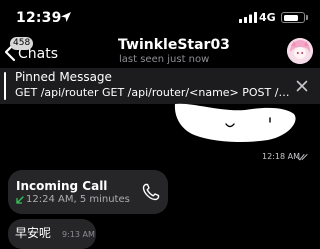 The image size is (320, 249). Describe the element at coordinates (235, 121) in the screenshot. I see `sticker-image` at that location.